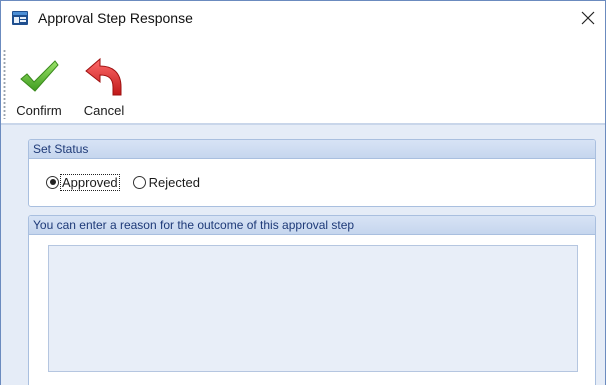 The height and width of the screenshot is (385, 606). I want to click on confirm-label: Confirm, so click(39, 110).